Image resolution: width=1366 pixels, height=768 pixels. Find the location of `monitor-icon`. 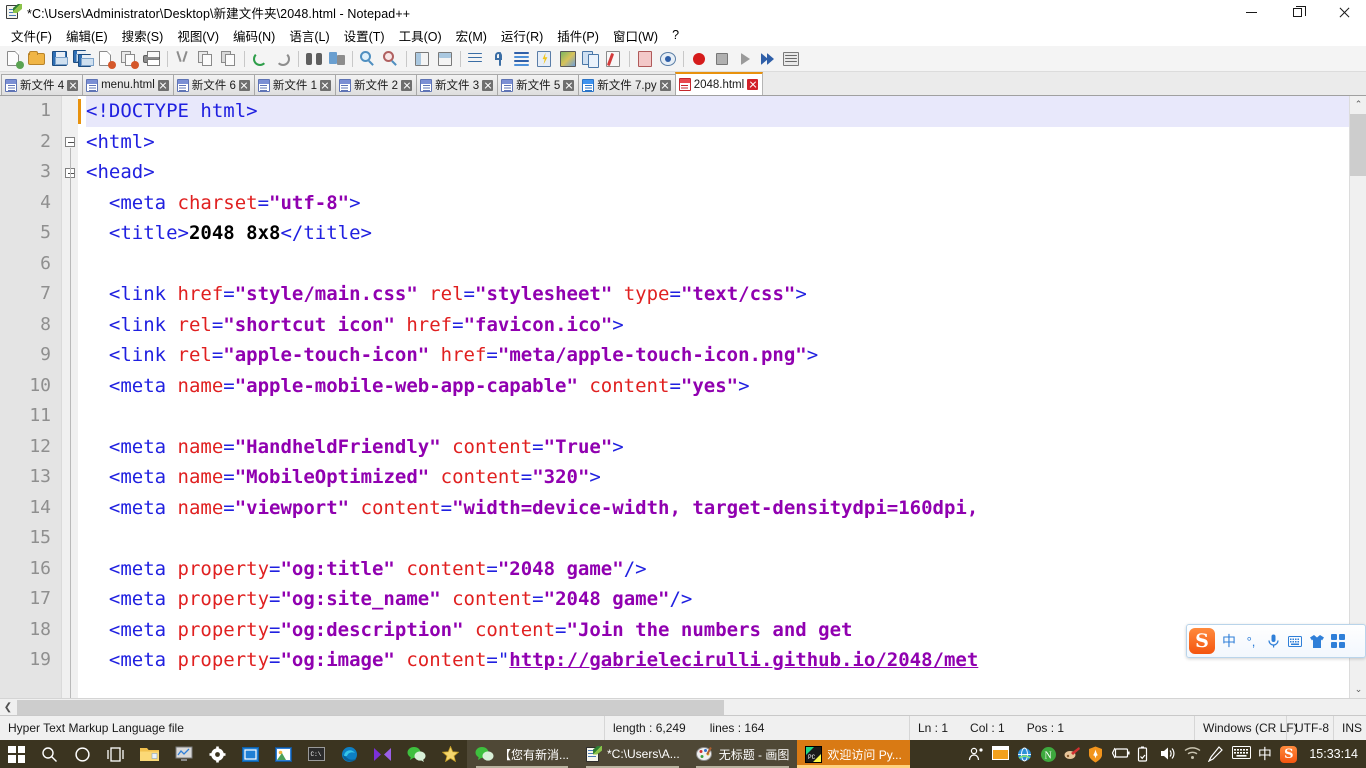

monitor-icon is located at coordinates (668, 59).